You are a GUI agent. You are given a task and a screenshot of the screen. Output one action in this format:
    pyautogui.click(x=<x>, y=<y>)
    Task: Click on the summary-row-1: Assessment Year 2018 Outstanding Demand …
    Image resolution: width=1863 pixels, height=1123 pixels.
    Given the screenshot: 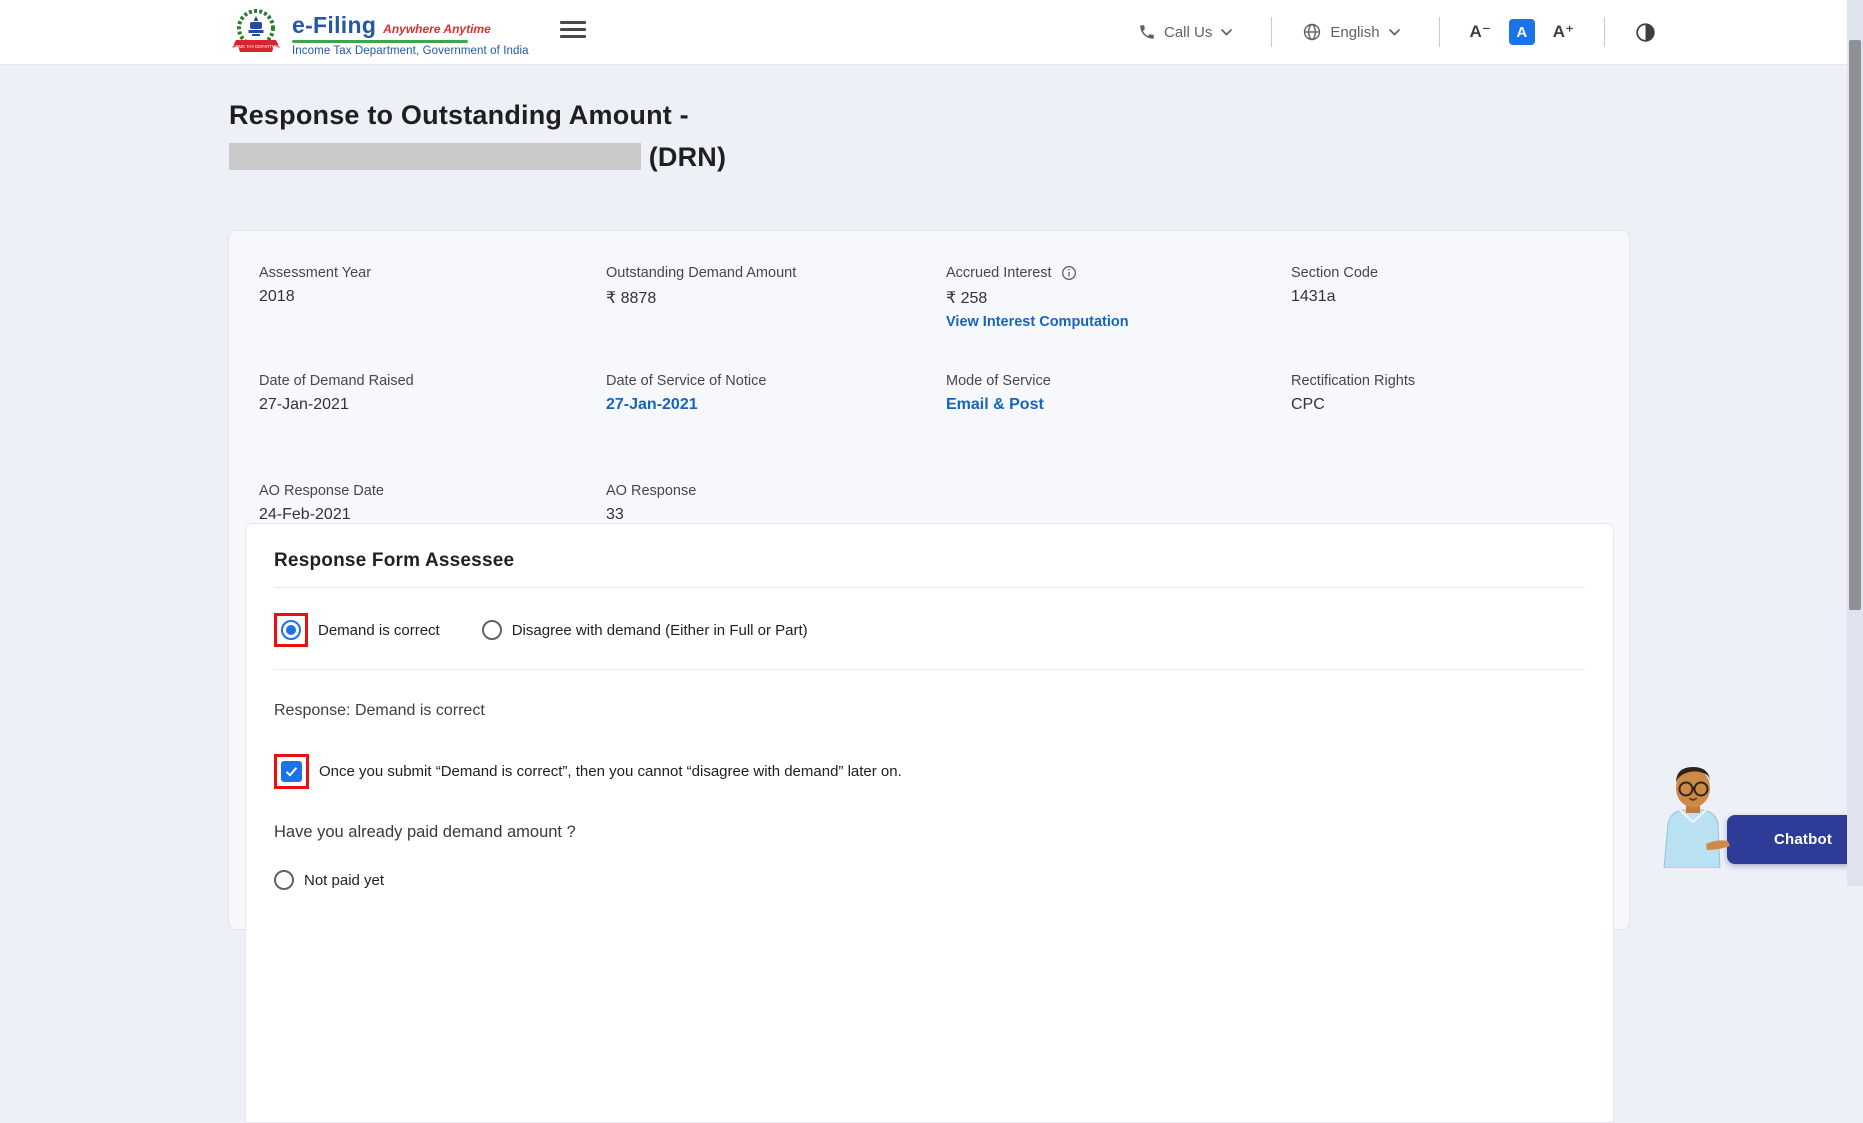 What is the action you would take?
    pyautogui.click(x=931, y=297)
    